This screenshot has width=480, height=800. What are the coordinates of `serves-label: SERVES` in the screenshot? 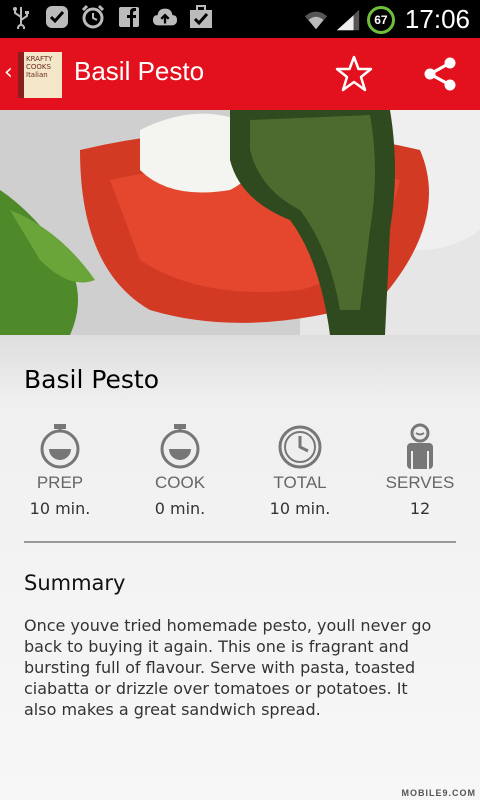 It's located at (420, 482).